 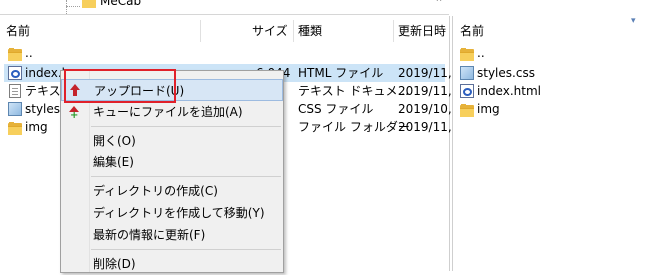 What do you see at coordinates (633, 21) in the screenshot?
I see `pane-resize-marker: ▾` at bounding box center [633, 21].